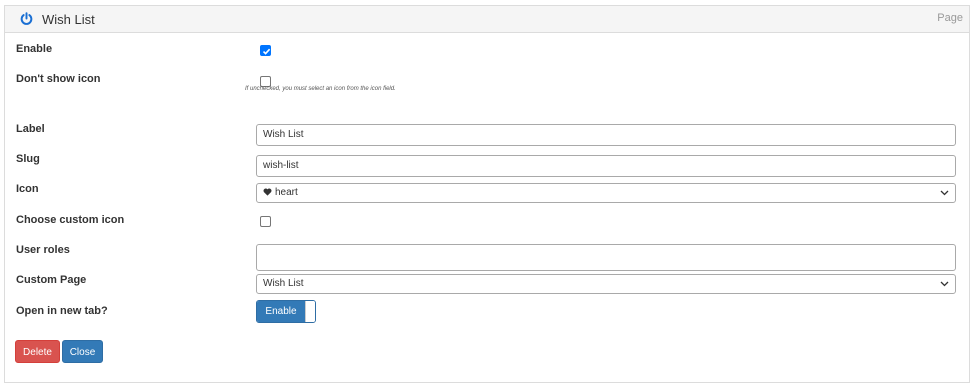 Image resolution: width=979 pixels, height=387 pixels. Describe the element at coordinates (286, 192) in the screenshot. I see `icon-select-value: heart` at that location.